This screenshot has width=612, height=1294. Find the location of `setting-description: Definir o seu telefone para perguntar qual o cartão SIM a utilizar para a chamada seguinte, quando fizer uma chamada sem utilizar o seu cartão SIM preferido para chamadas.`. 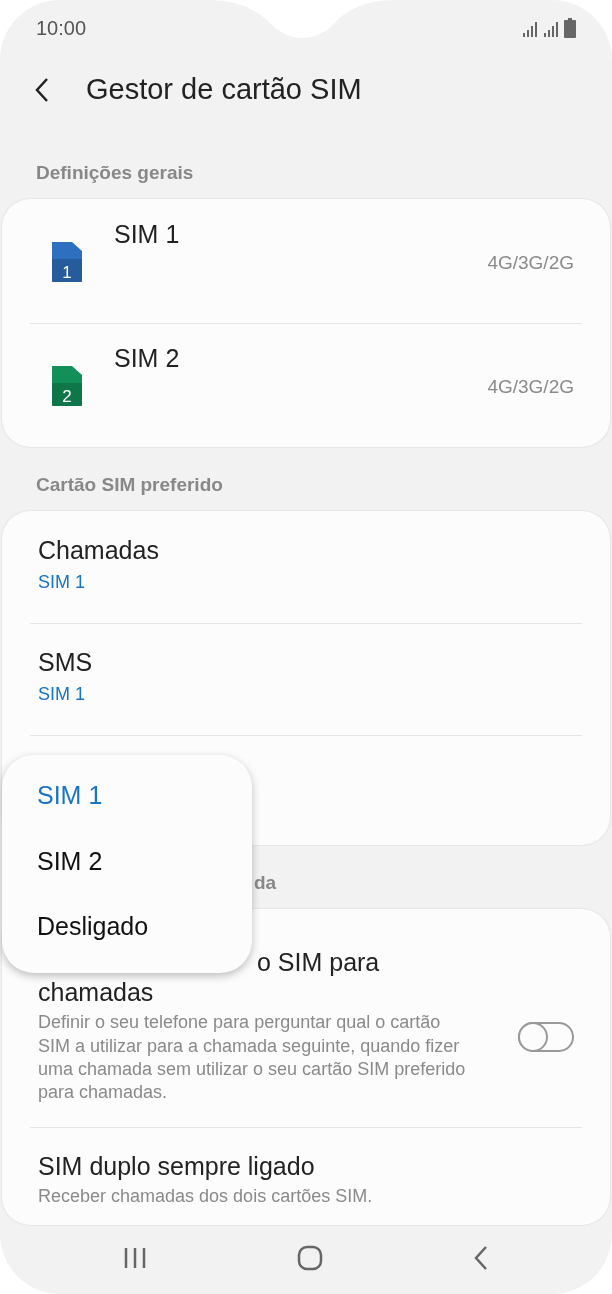

setting-description: Definir o seu telefone para perguntar qual o cartão SIM a utilizar para a chamada seguinte, quando fizer uma chamada sem utilizar o seu cartão SIM preferido para chamadas. is located at coordinates (252, 1058).